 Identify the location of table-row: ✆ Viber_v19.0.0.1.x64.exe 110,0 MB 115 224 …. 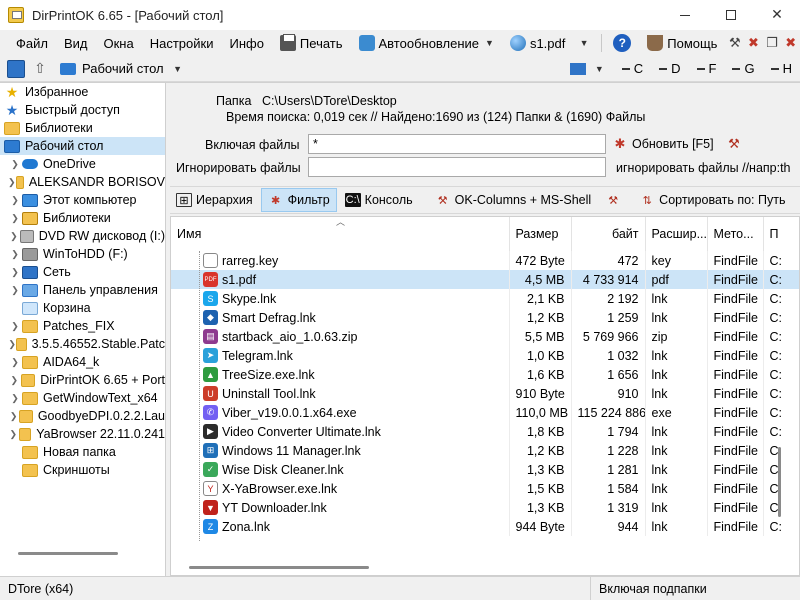
(485, 412).